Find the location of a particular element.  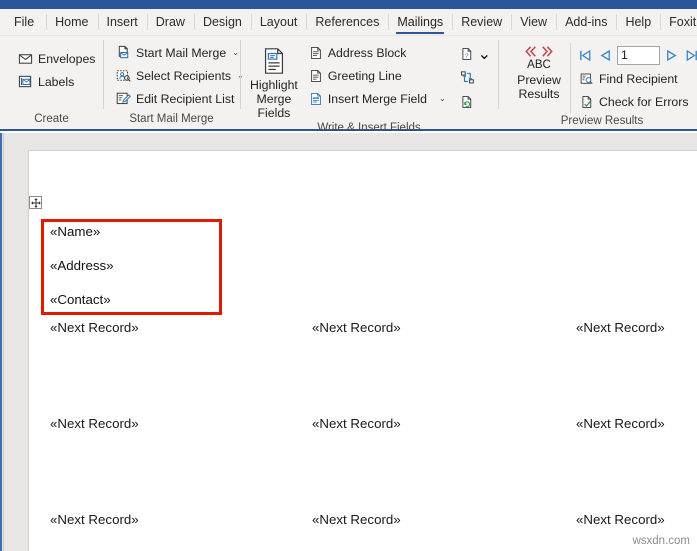

find-recipient-label: Find Recipient is located at coordinates (638, 78).